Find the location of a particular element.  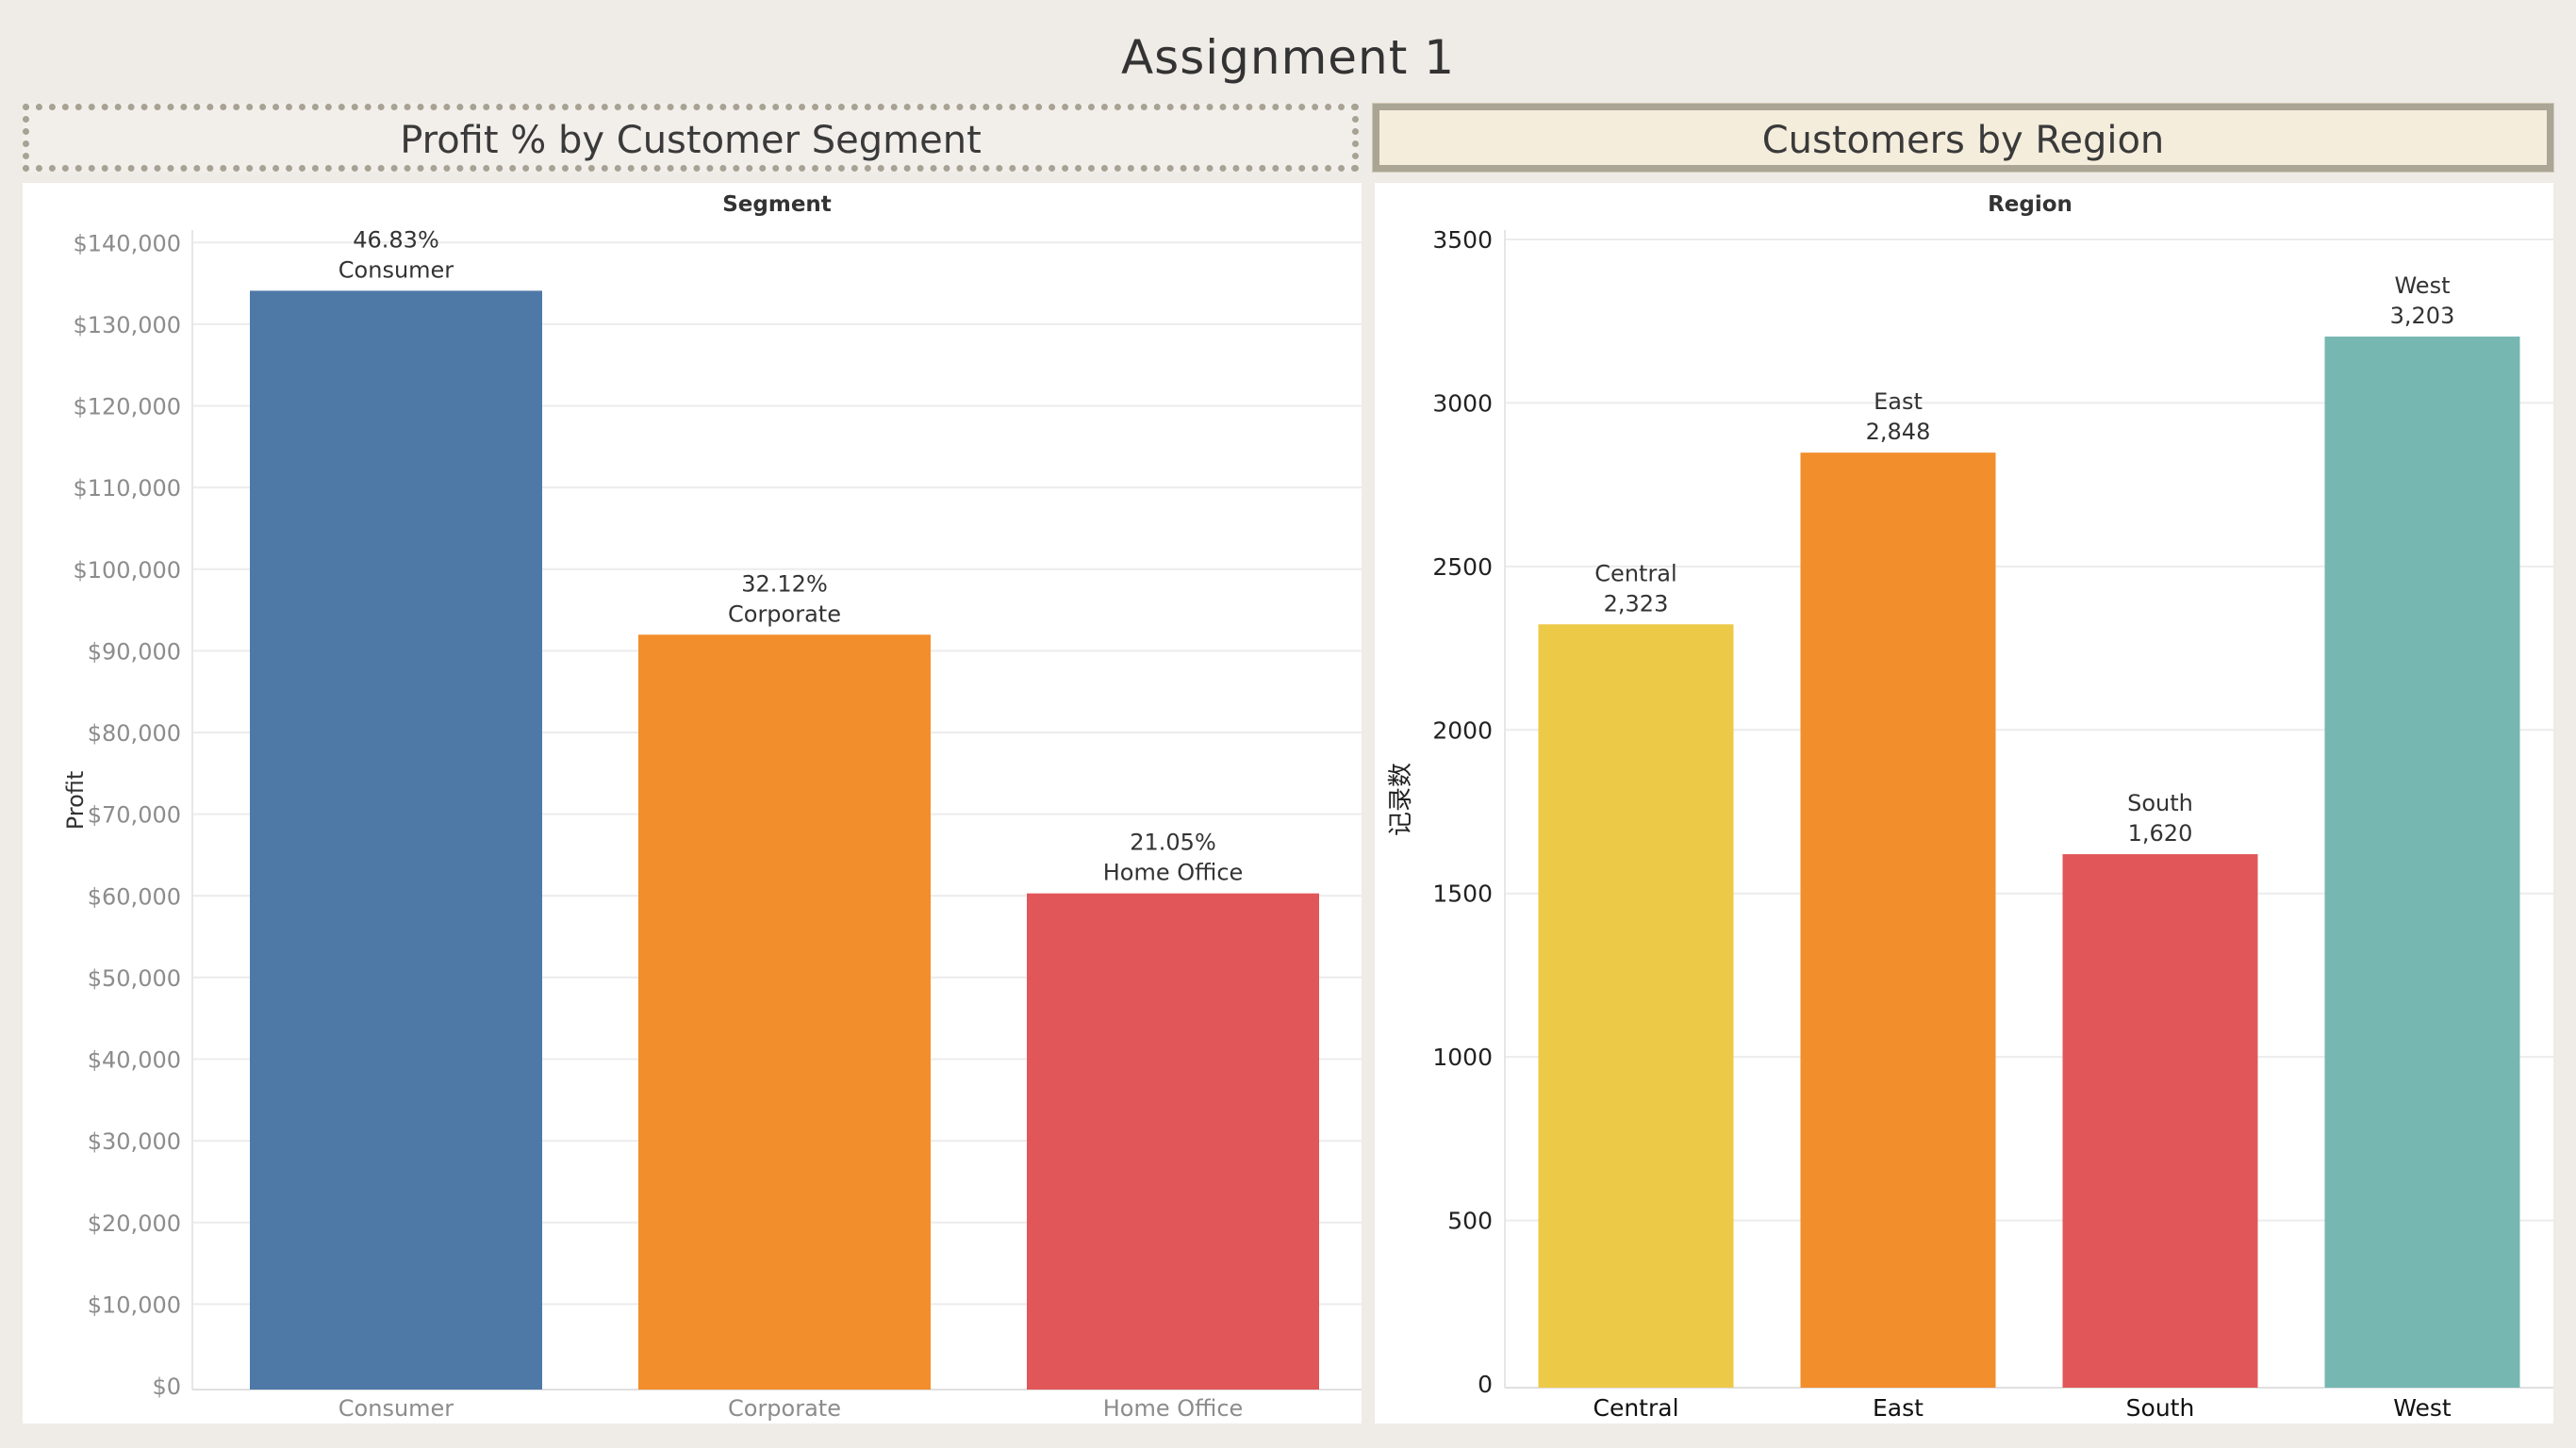

bar-south is located at coordinates (2160, 1121).